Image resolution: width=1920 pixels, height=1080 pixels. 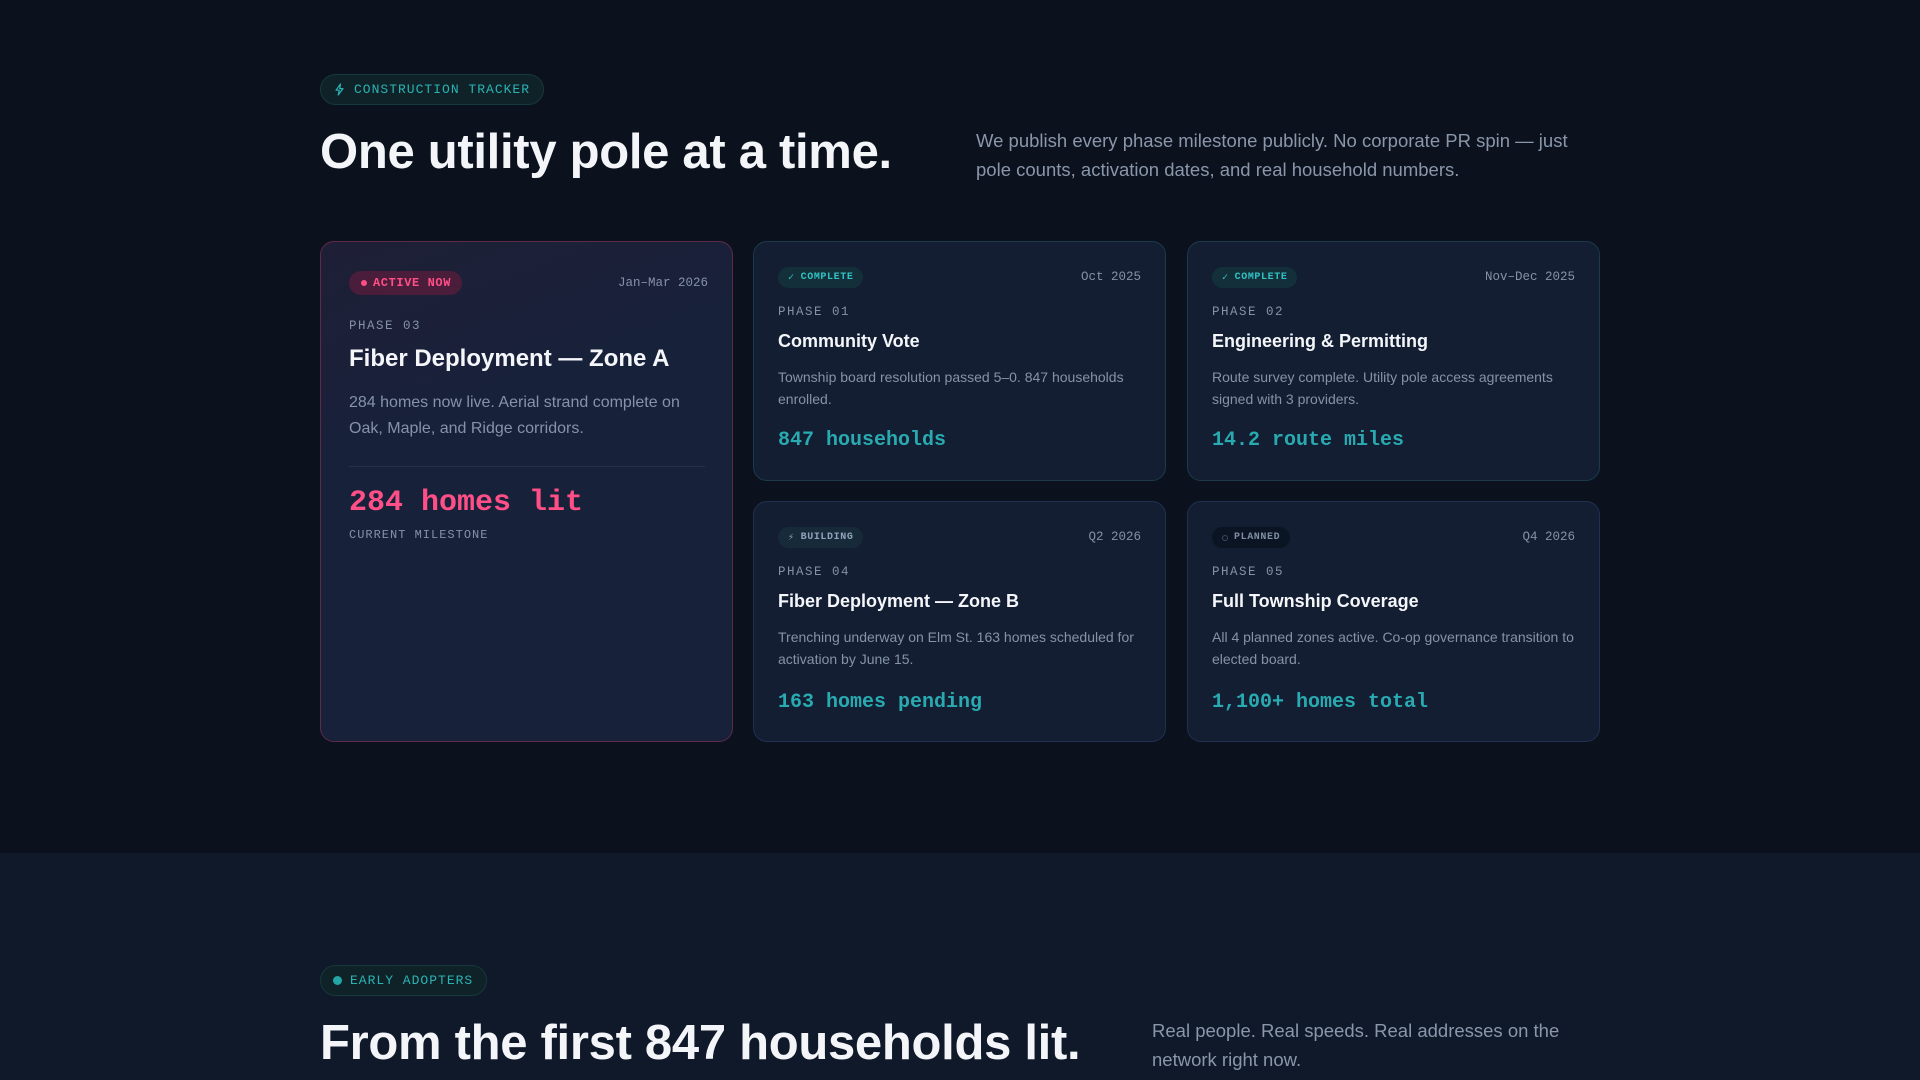 What do you see at coordinates (412, 980) in the screenshot?
I see `early-adopters-label: EARLY ADOPTERS` at bounding box center [412, 980].